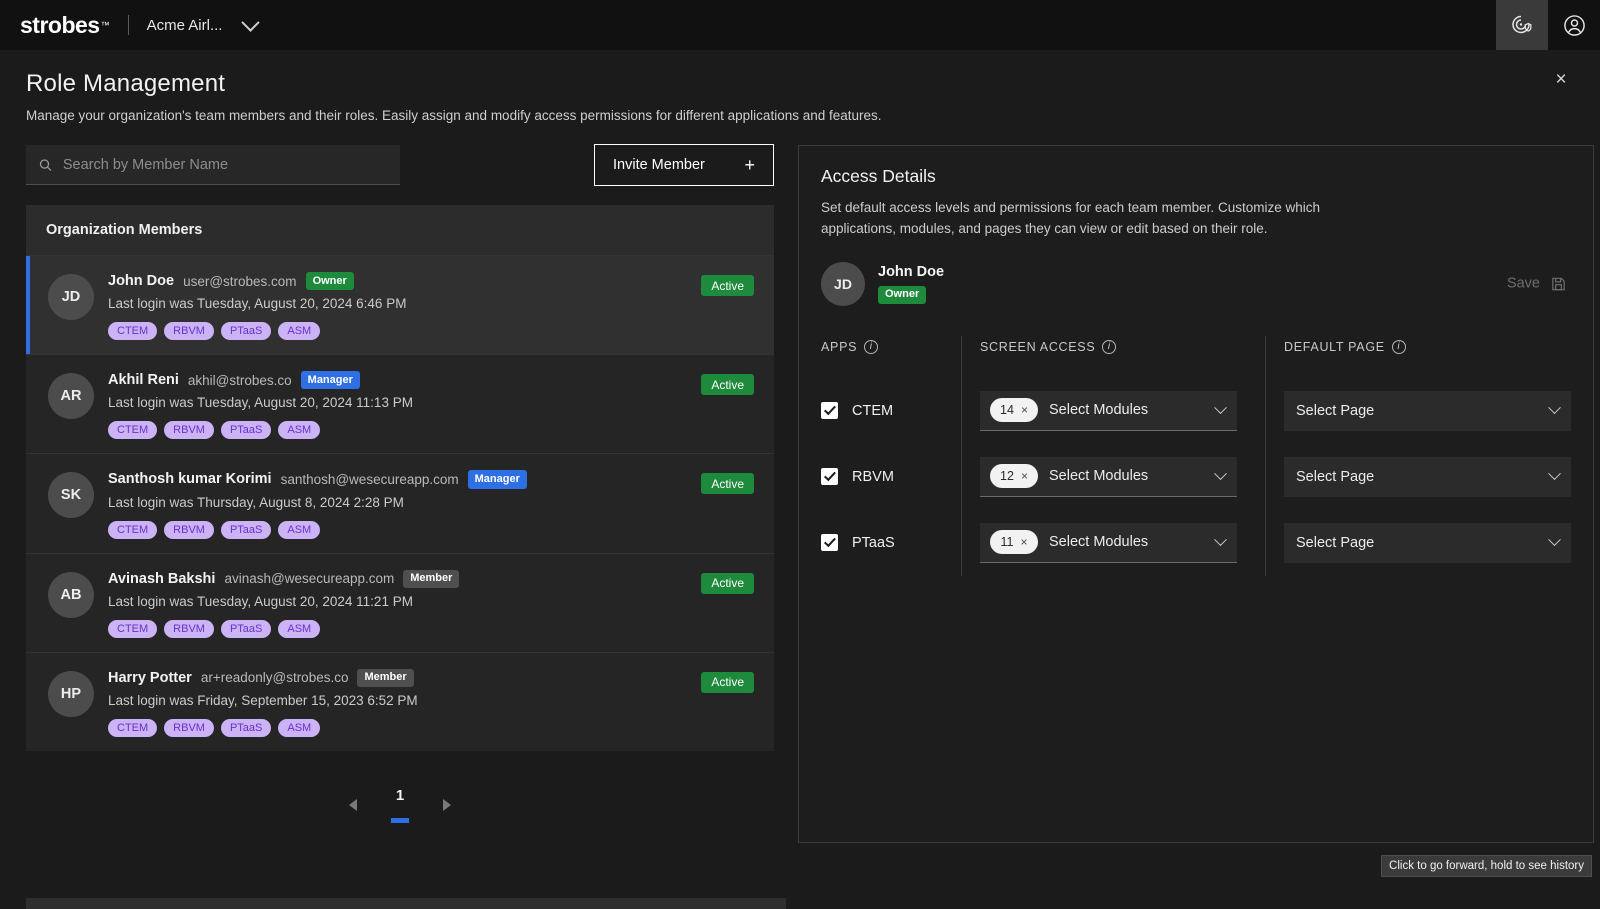 The height and width of the screenshot is (909, 1600). I want to click on horizontal-scrollbar, so click(406, 903).